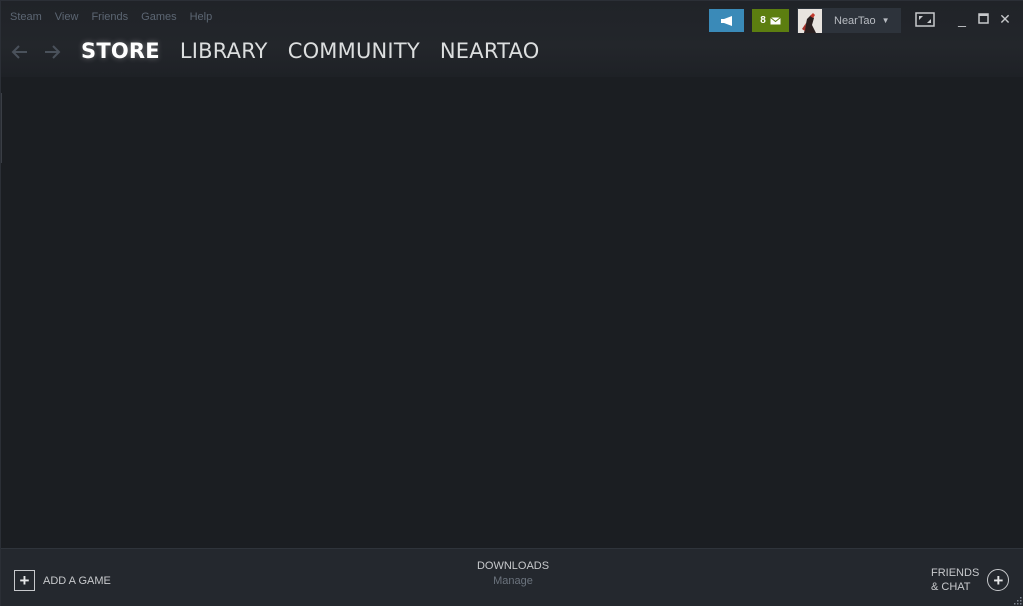  Describe the element at coordinates (224, 51) in the screenshot. I see `tab-library: LIBRARY` at that location.